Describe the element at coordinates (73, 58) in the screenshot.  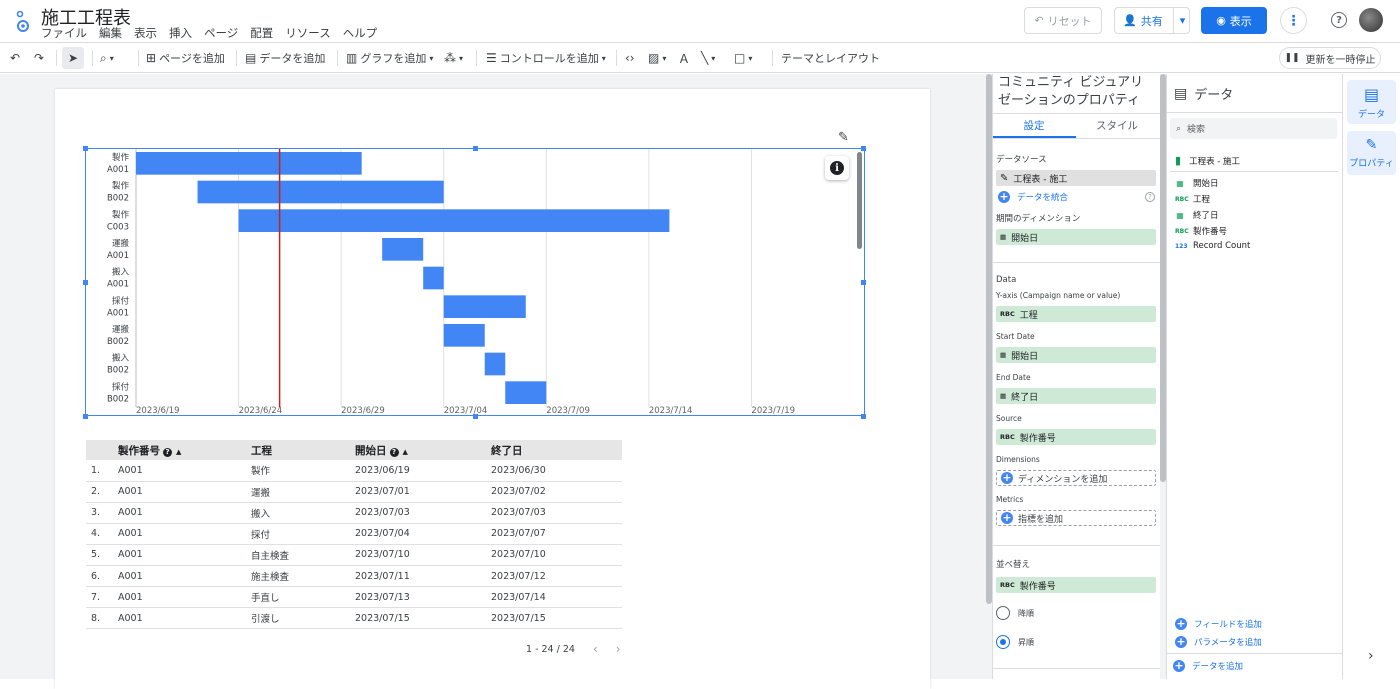
I see `select-pointer-icon: ➤` at that location.